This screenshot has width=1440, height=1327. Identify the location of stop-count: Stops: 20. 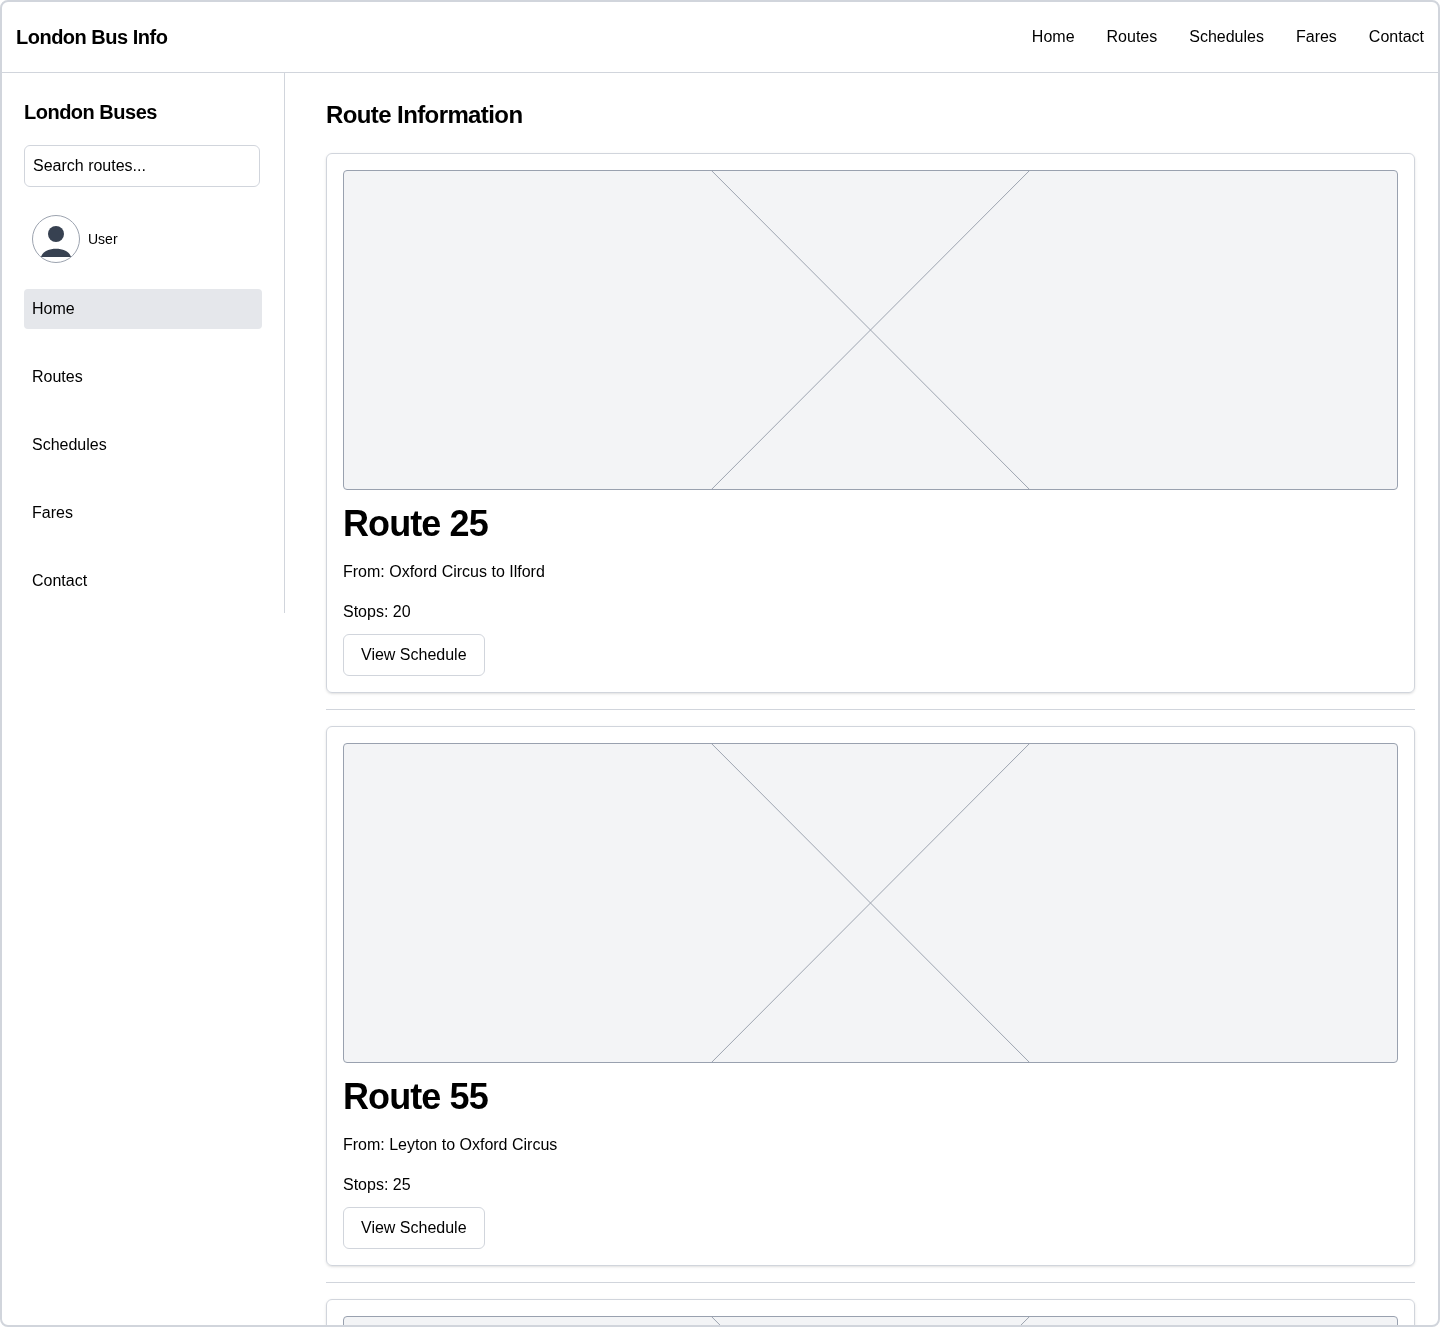
(377, 612).